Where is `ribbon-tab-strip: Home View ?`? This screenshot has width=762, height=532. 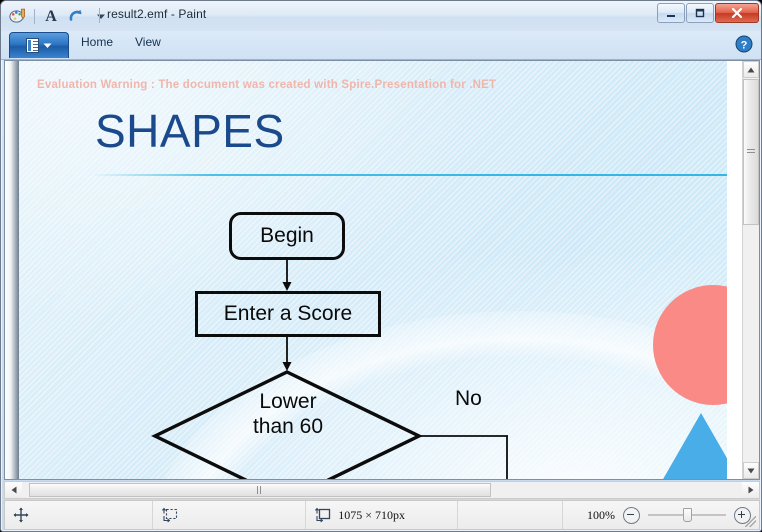 ribbon-tab-strip: Home View ? is located at coordinates (381, 45).